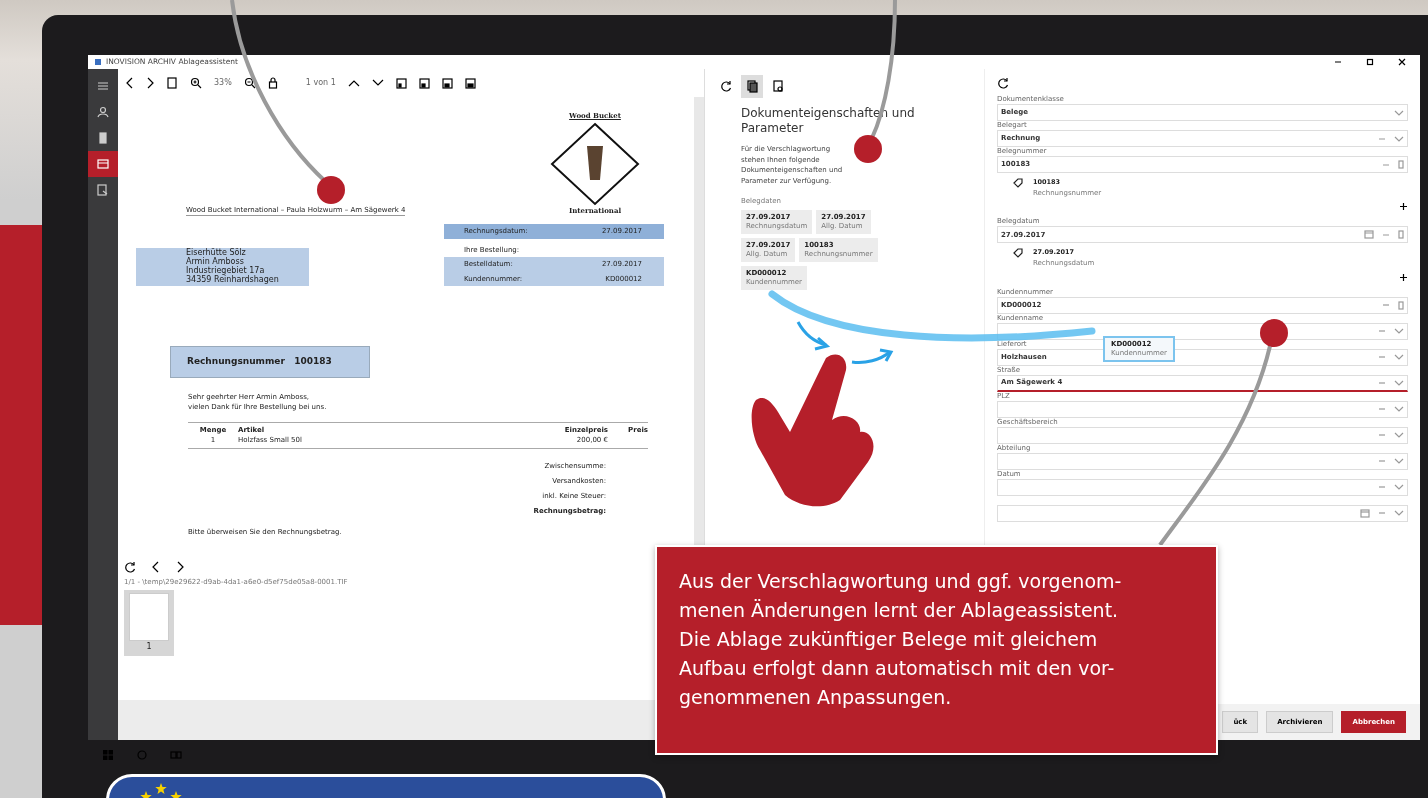  Describe the element at coordinates (103, 190) in the screenshot. I see `import-icon` at that location.